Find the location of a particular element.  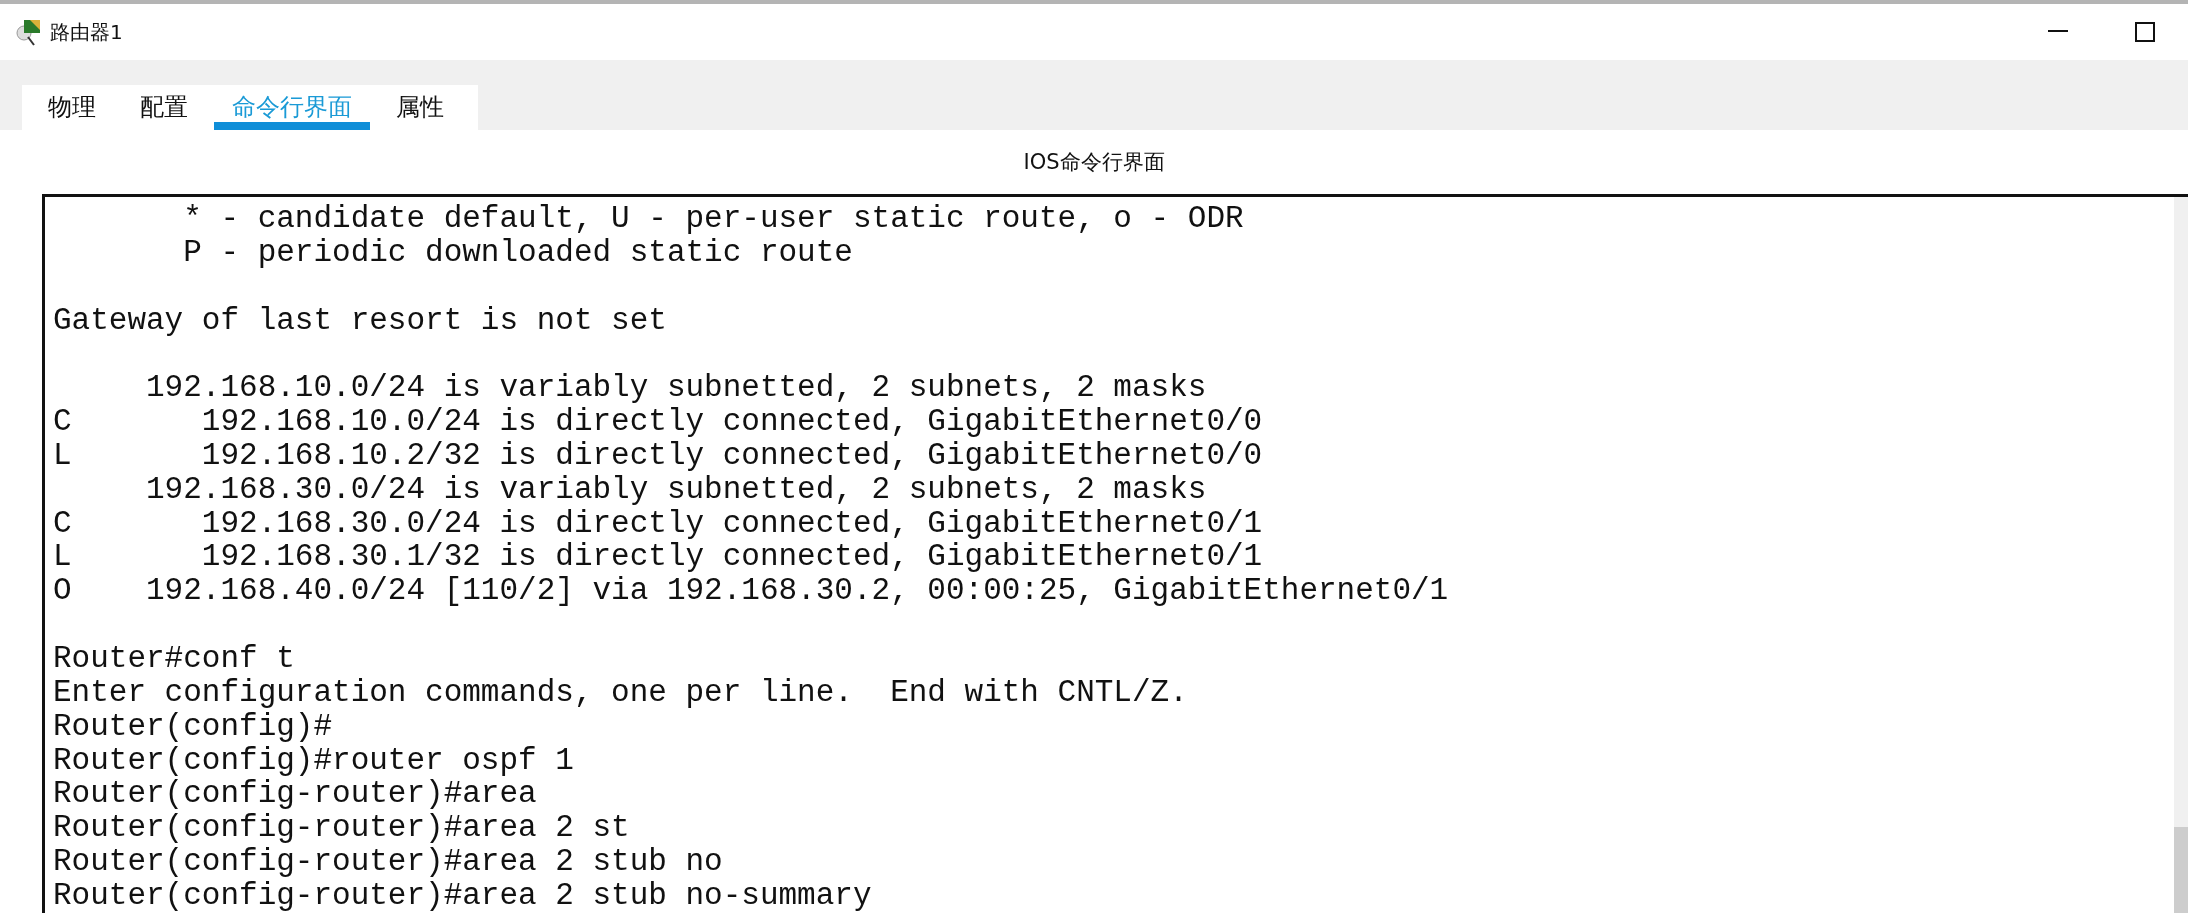

terminal-line: L 192.168.10.2/32 is directly connected, GigabitEthernet0/0 is located at coordinates (658, 455).